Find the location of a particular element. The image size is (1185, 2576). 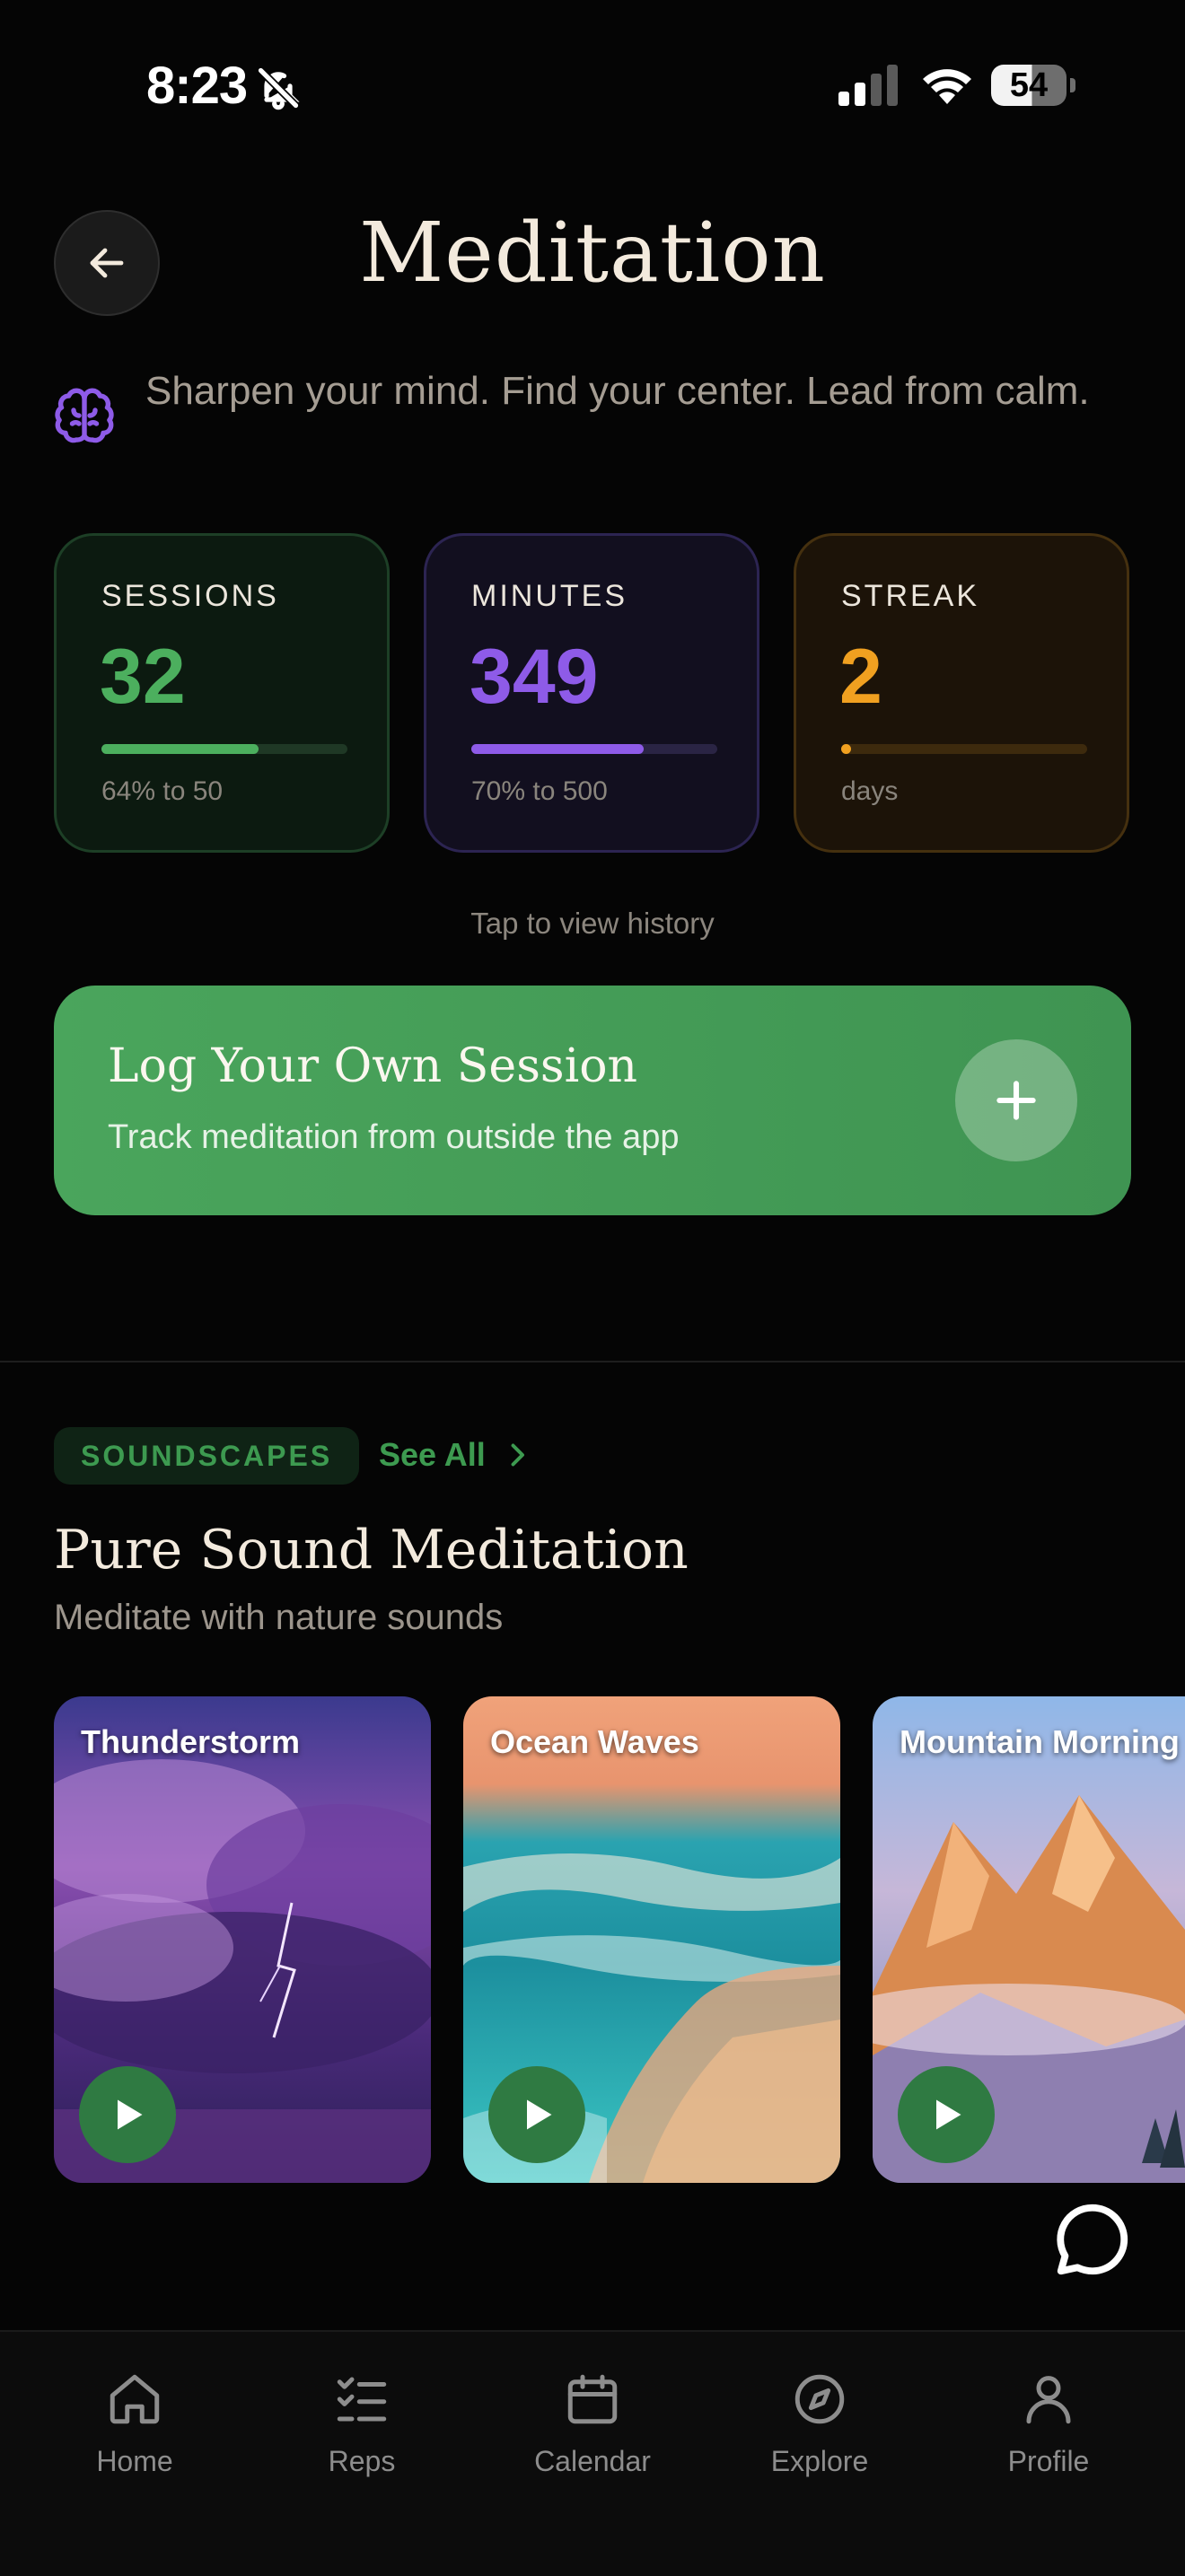

soundscape-title: Thunderstorm is located at coordinates (191, 1741).